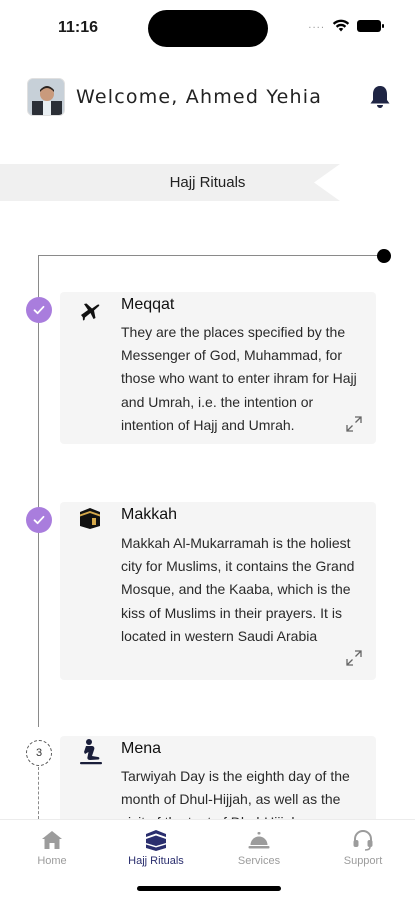 The height and width of the screenshot is (900, 415). Describe the element at coordinates (259, 840) in the screenshot. I see `service-bell-icon` at that location.